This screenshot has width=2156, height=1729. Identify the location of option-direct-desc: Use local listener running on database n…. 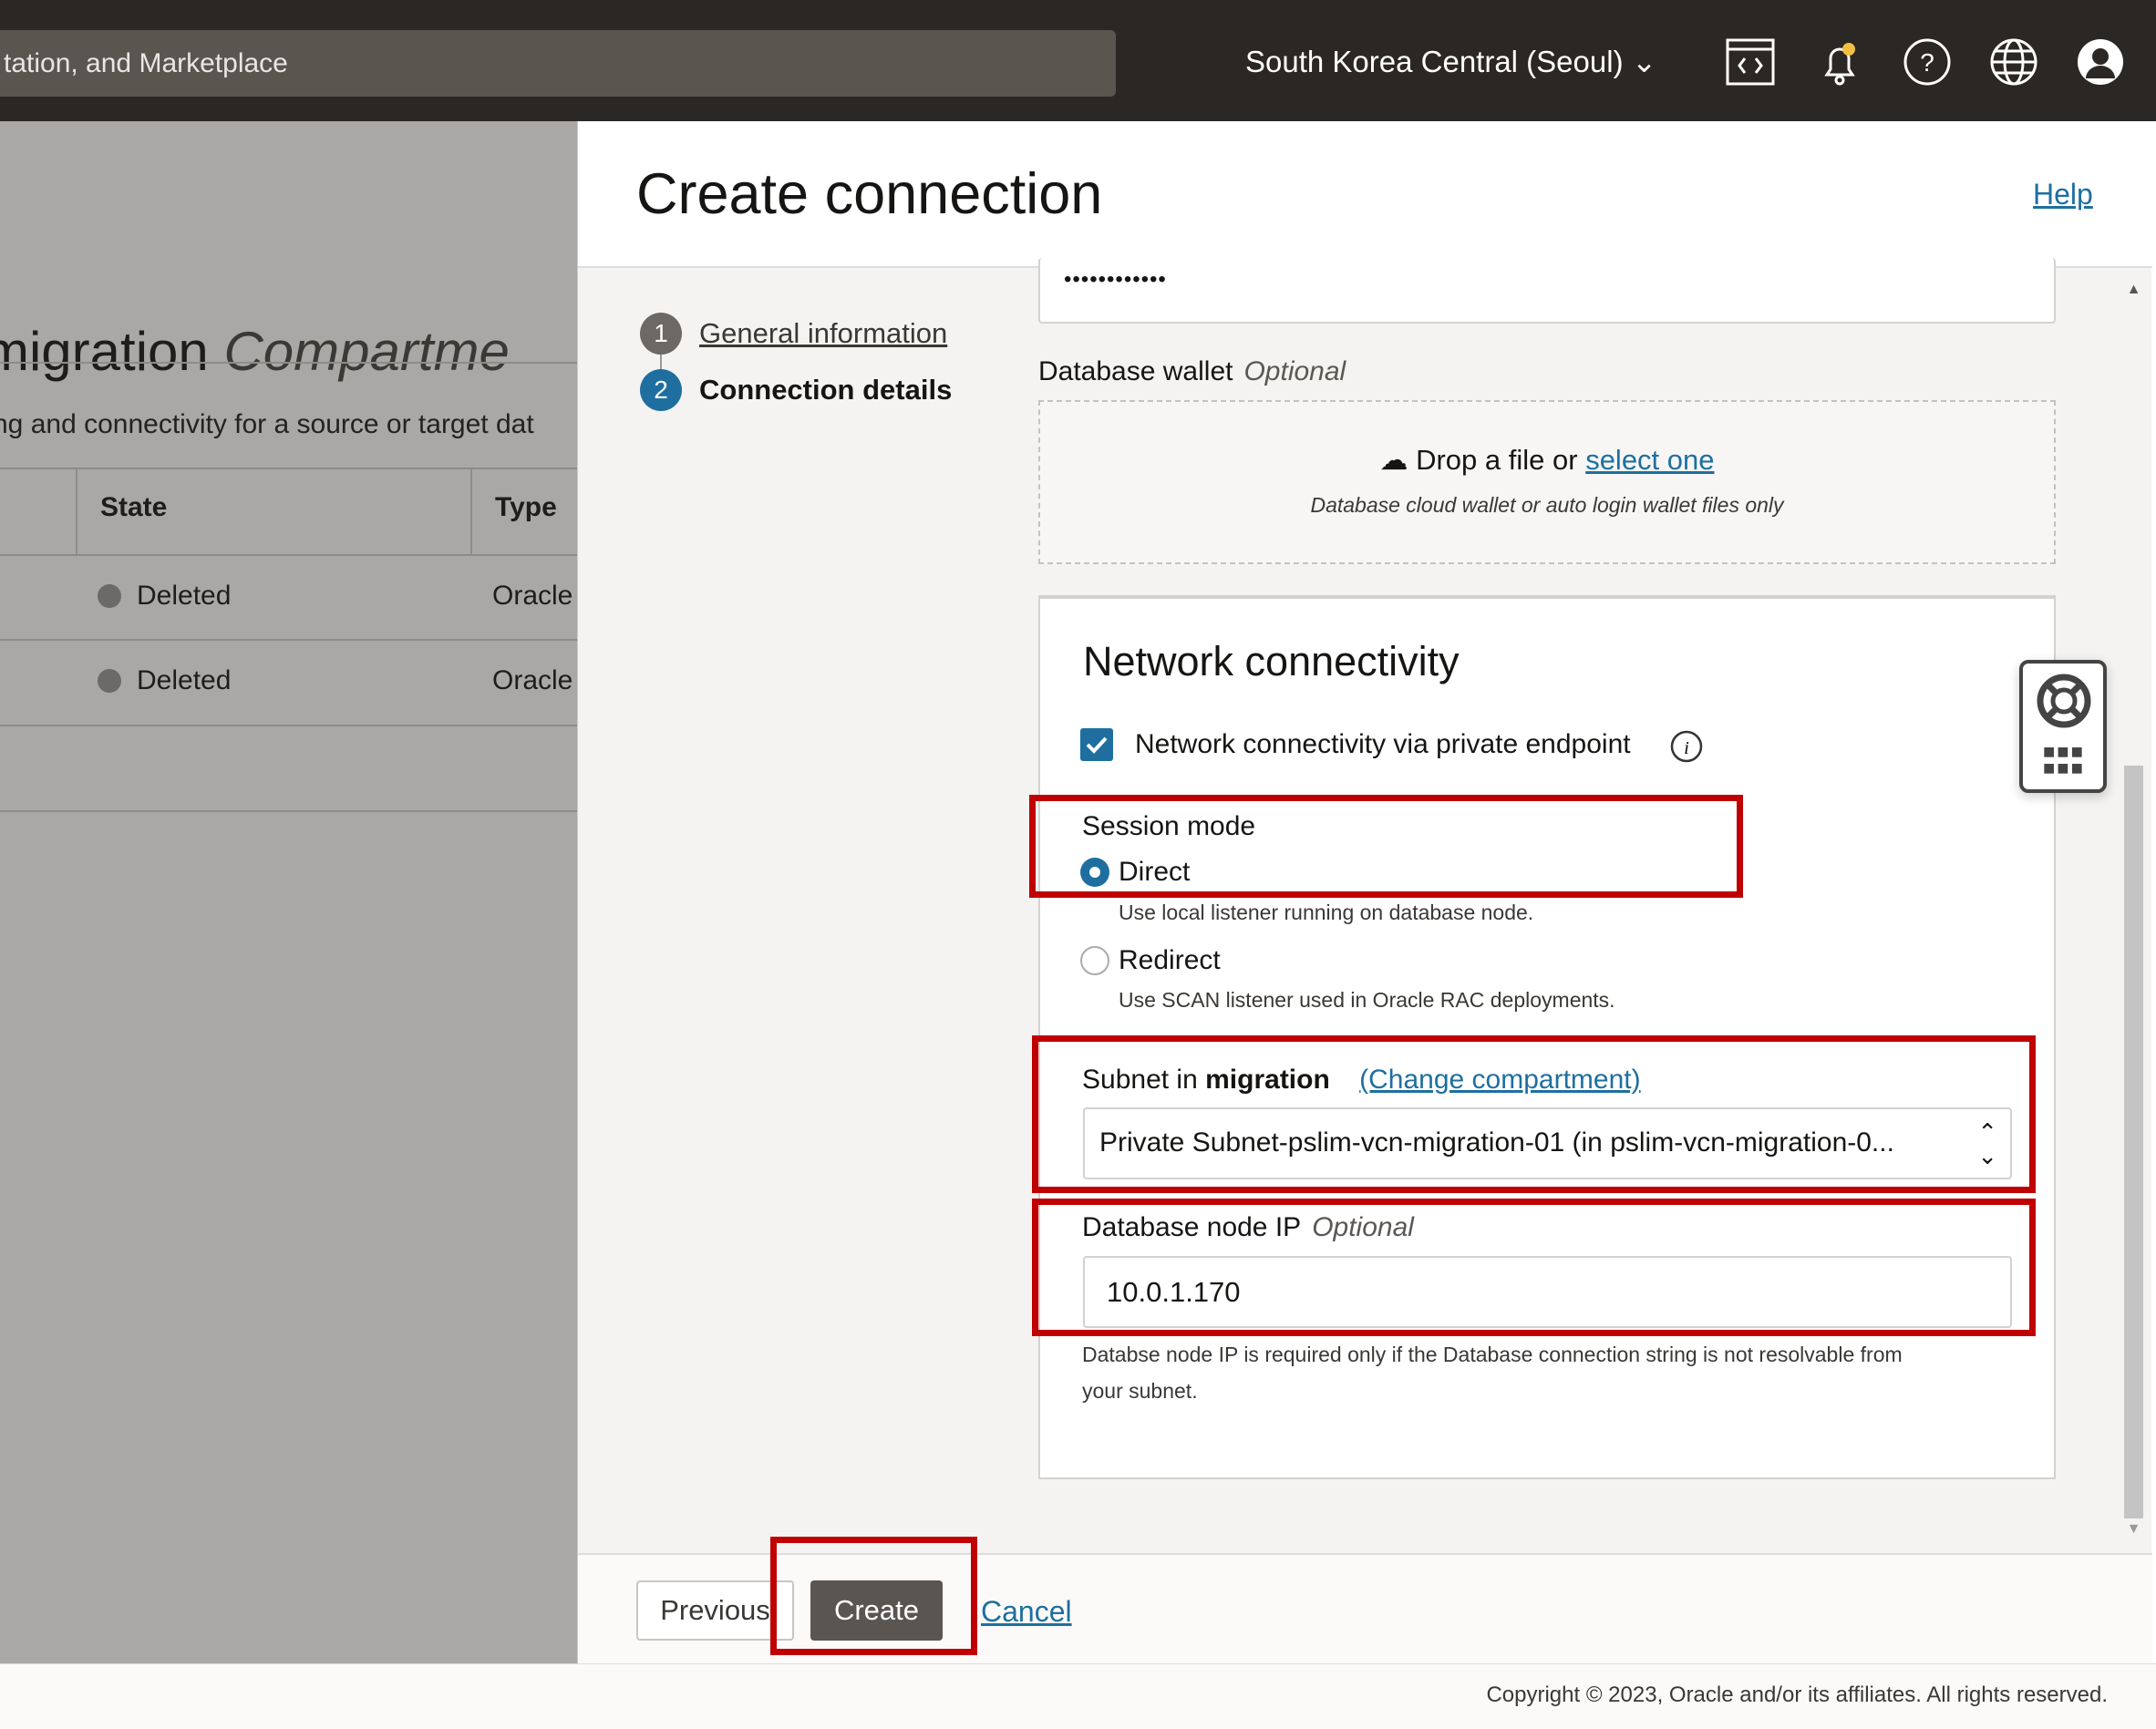
(1326, 912).